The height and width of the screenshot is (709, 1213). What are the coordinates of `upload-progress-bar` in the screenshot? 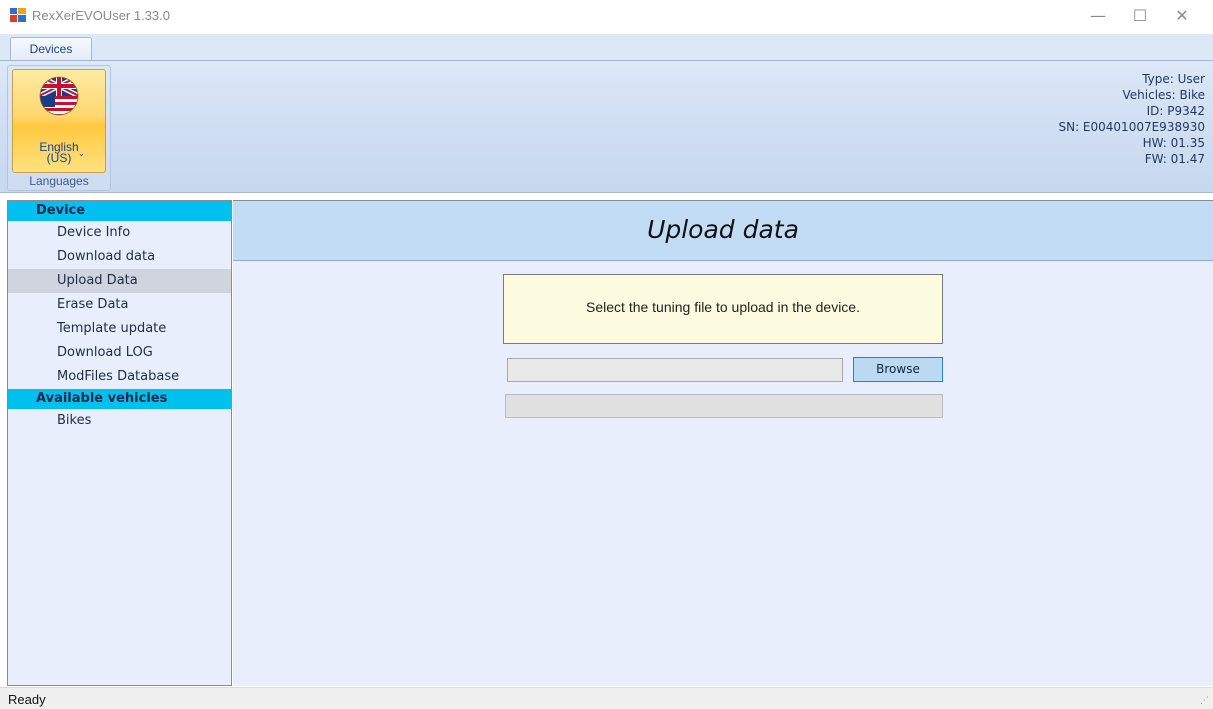 It's located at (724, 406).